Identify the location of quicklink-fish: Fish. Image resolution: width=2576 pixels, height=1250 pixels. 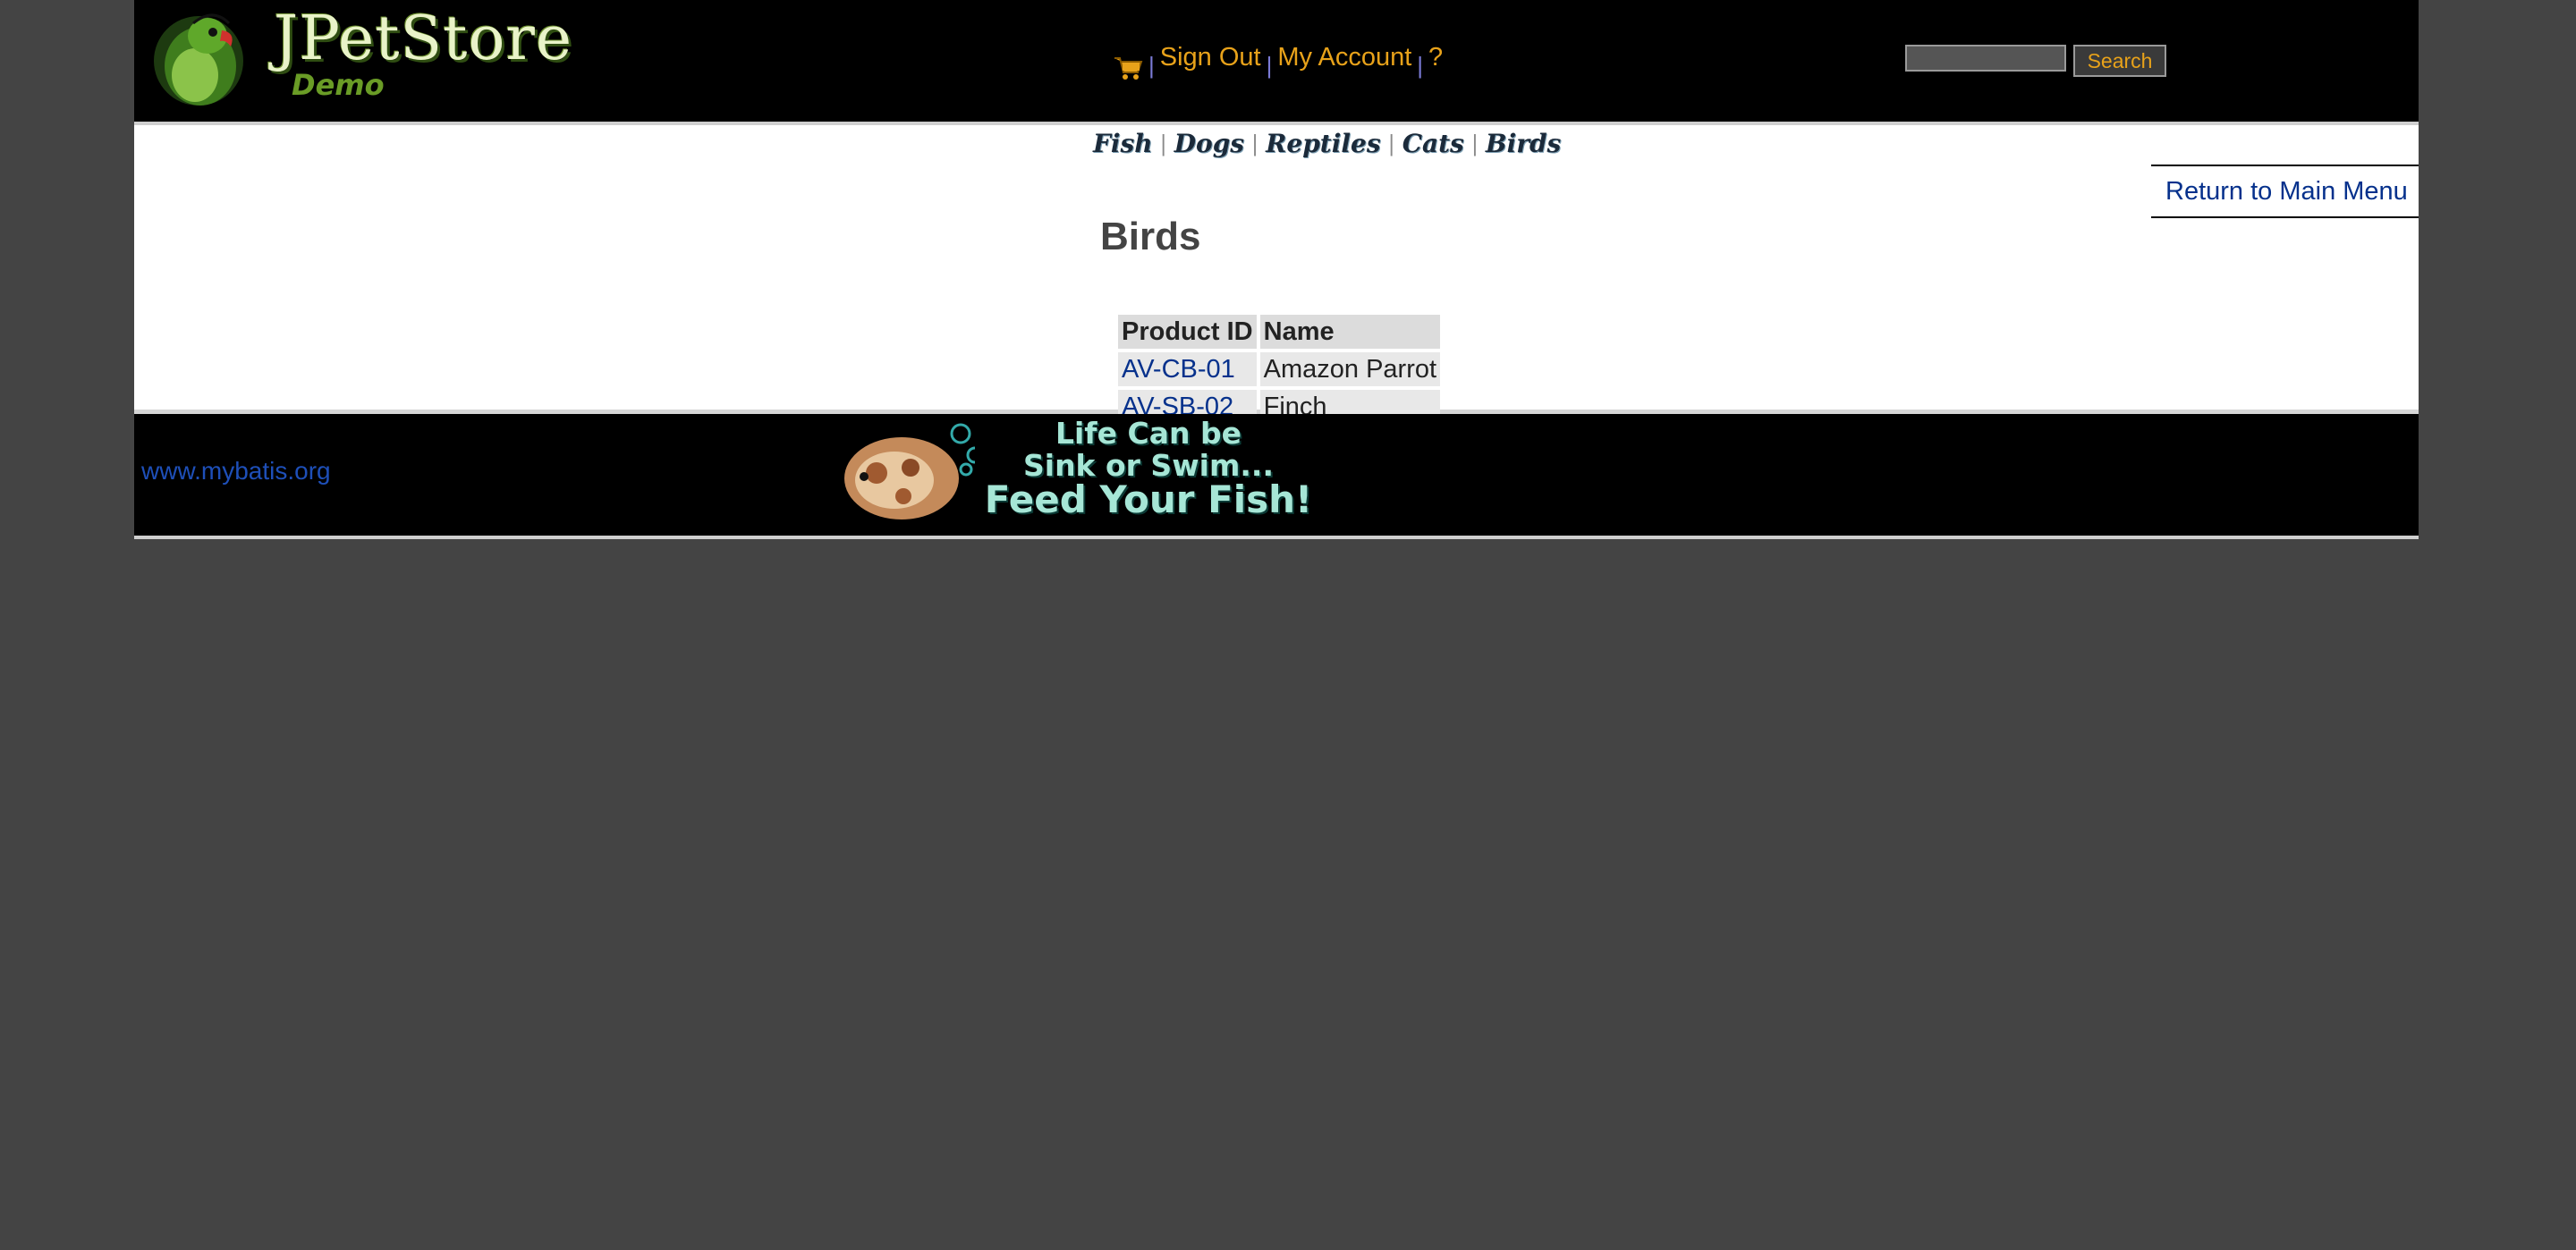
(1123, 144).